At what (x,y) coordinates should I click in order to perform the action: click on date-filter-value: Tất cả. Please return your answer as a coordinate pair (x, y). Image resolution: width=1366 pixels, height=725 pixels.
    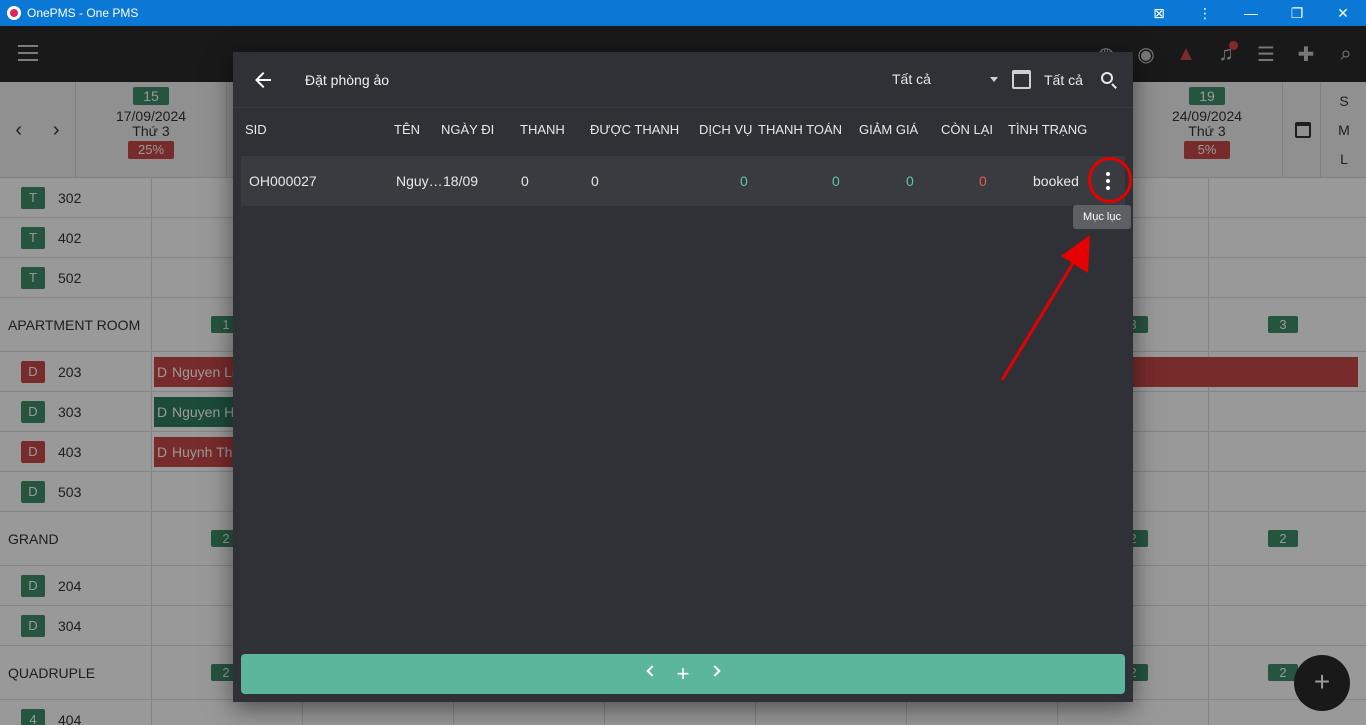
    Looking at the image, I should click on (1063, 80).